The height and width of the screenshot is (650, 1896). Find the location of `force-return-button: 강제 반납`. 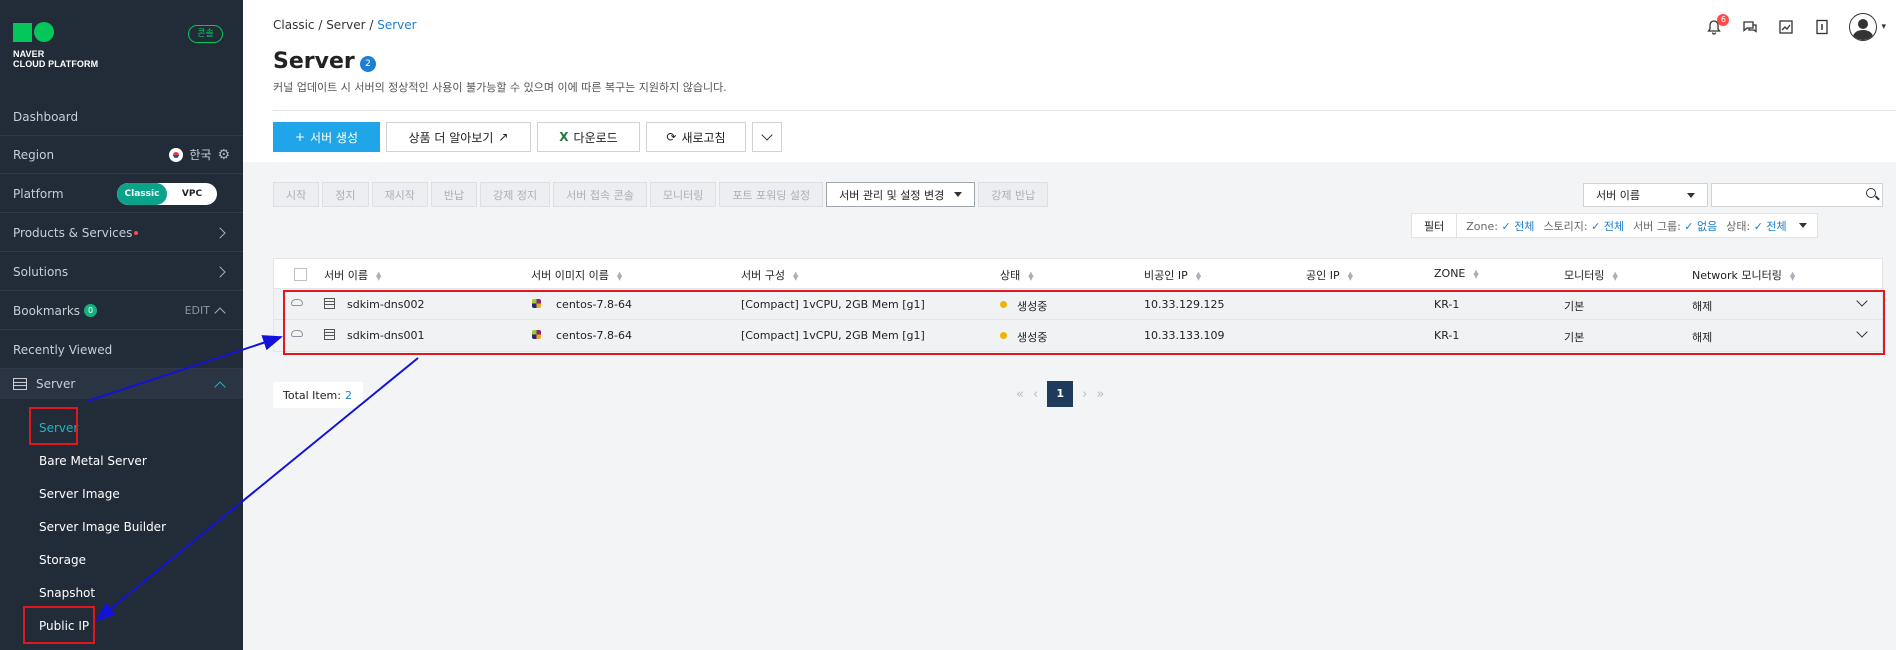

force-return-button: 강제 반납 is located at coordinates (1013, 194).